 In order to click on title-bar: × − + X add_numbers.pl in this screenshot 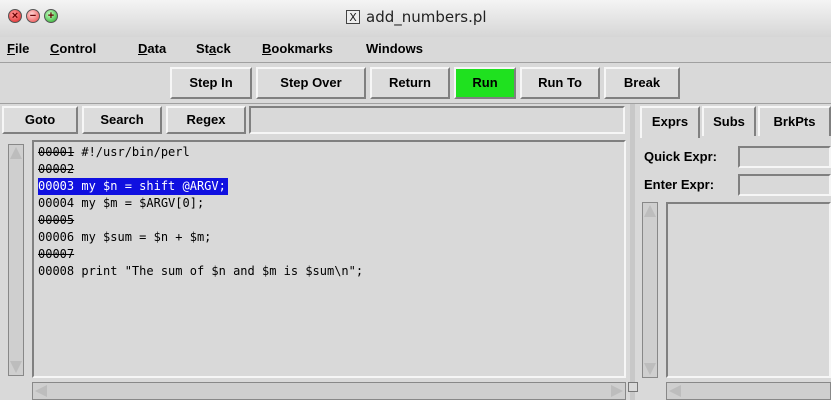, I will do `click(415, 19)`.